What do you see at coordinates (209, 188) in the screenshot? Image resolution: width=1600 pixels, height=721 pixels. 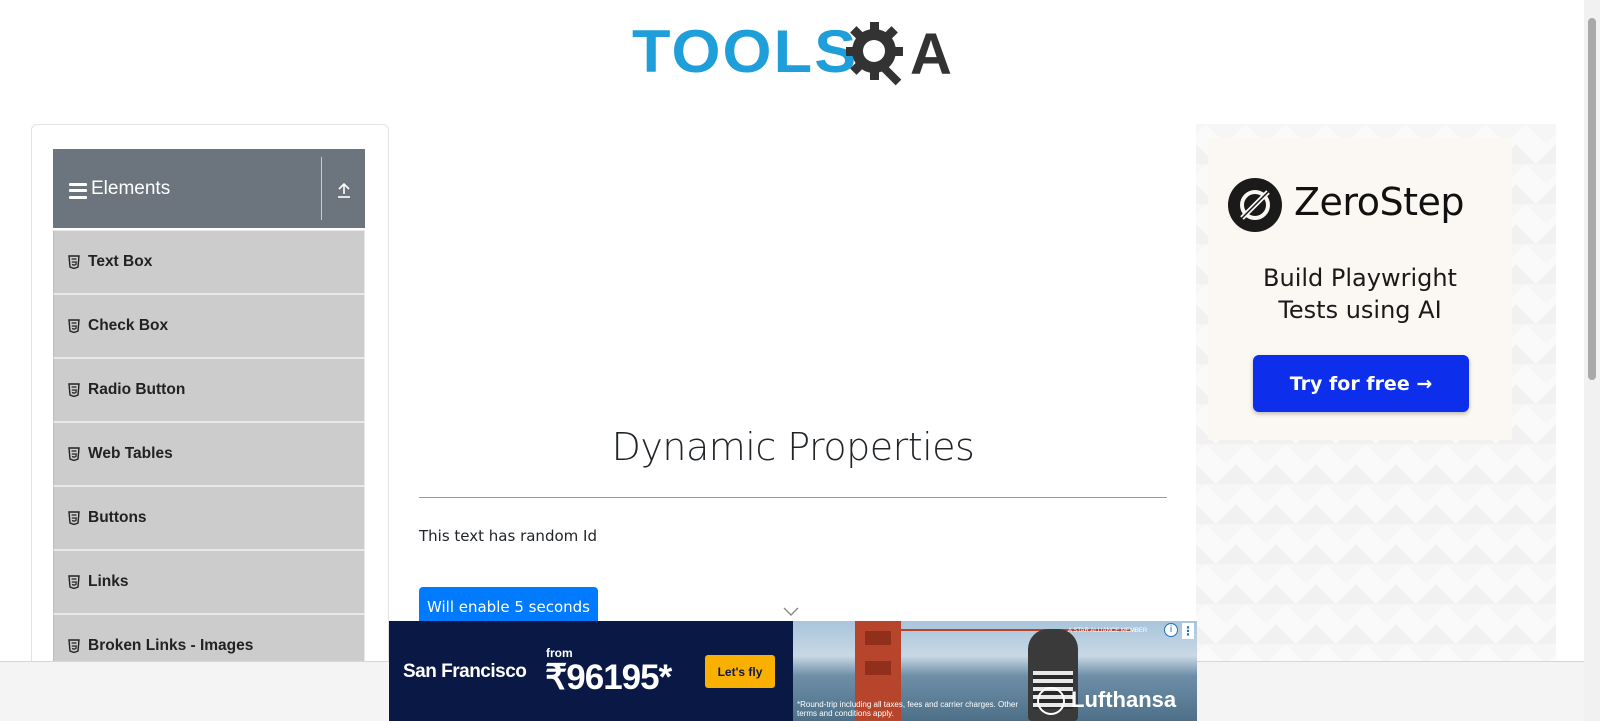 I see `elements-group-header: Elements` at bounding box center [209, 188].